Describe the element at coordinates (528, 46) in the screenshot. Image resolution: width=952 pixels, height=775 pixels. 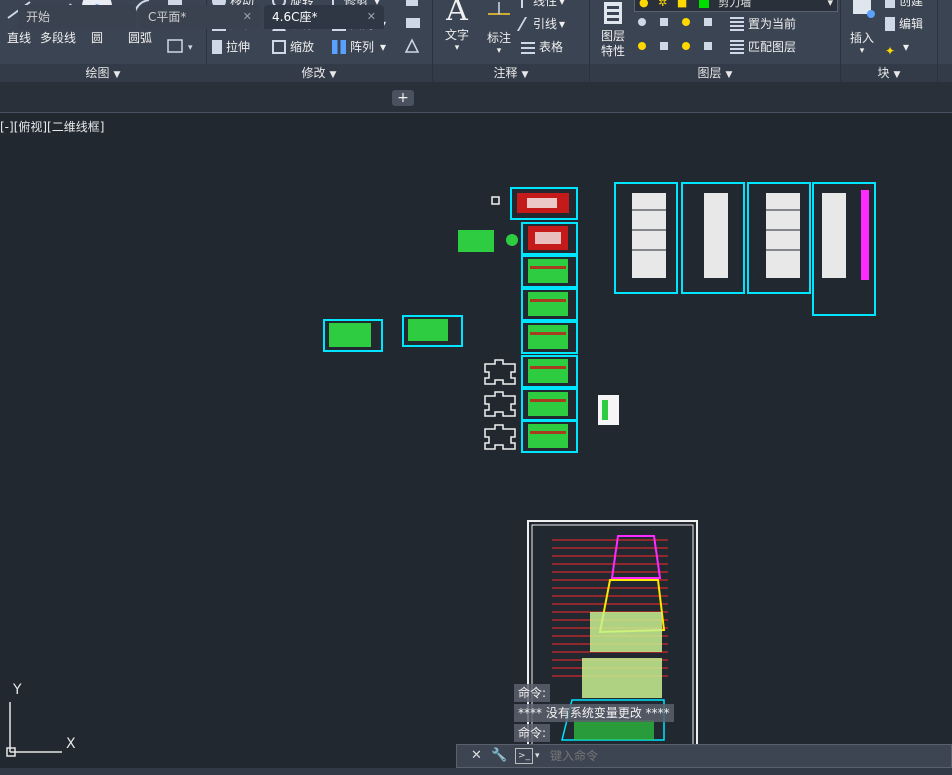
I see `table-icon` at that location.